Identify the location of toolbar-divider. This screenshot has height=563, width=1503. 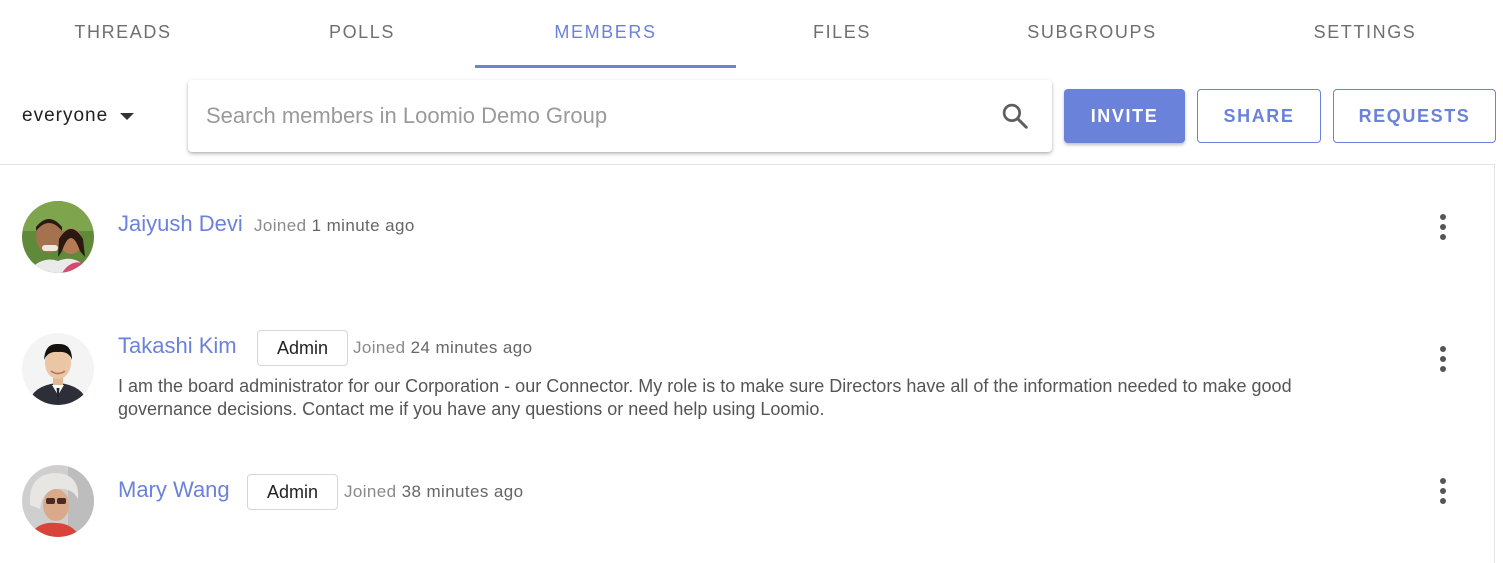
(747, 164).